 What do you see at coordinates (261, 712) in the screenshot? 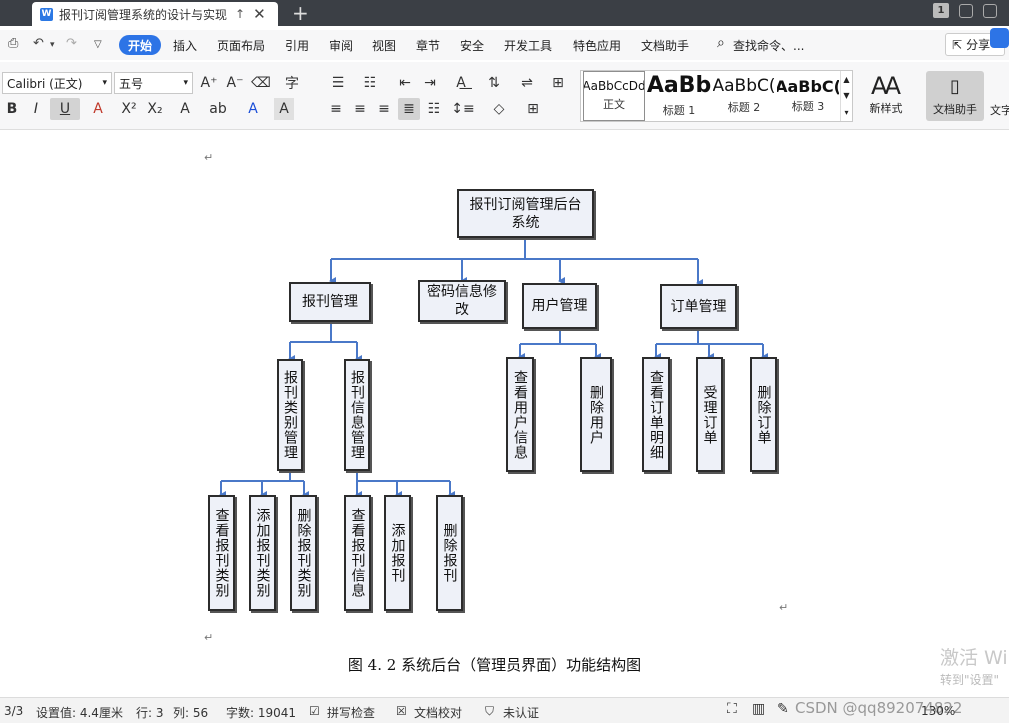
I see `word-count: 字数: 19041` at bounding box center [261, 712].